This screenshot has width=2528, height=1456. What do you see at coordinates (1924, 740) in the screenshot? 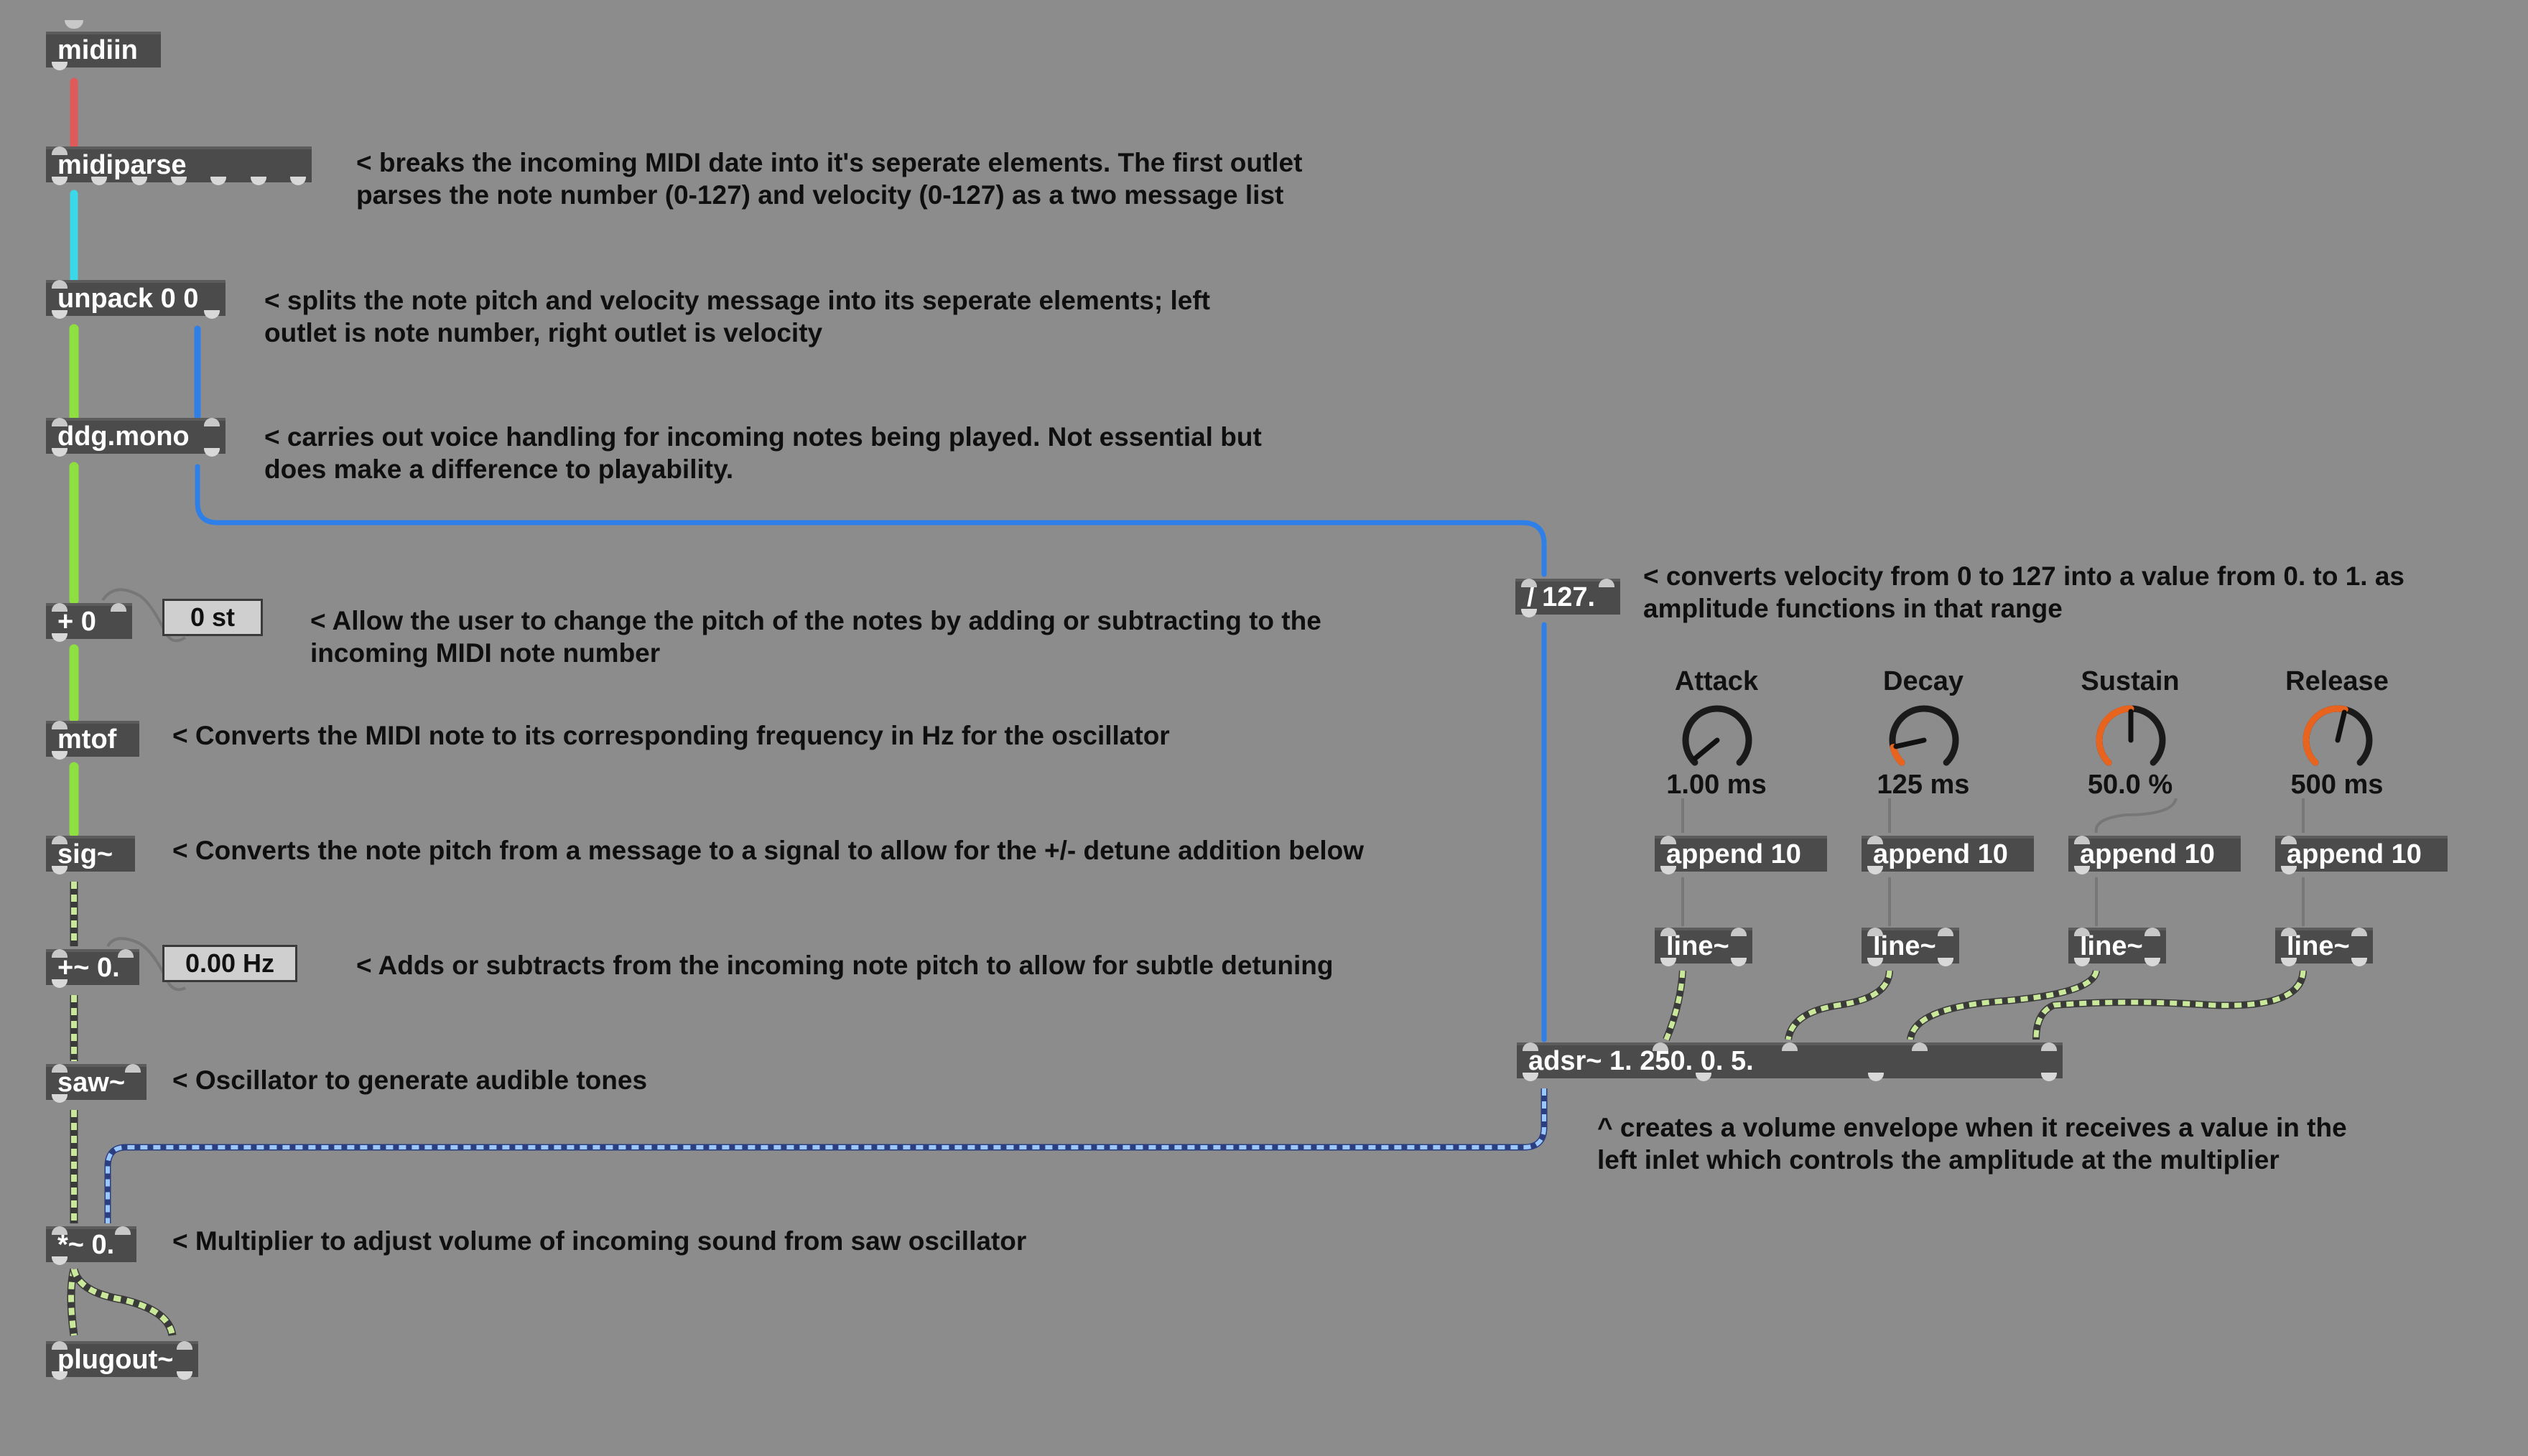
I see `decay-dial` at bounding box center [1924, 740].